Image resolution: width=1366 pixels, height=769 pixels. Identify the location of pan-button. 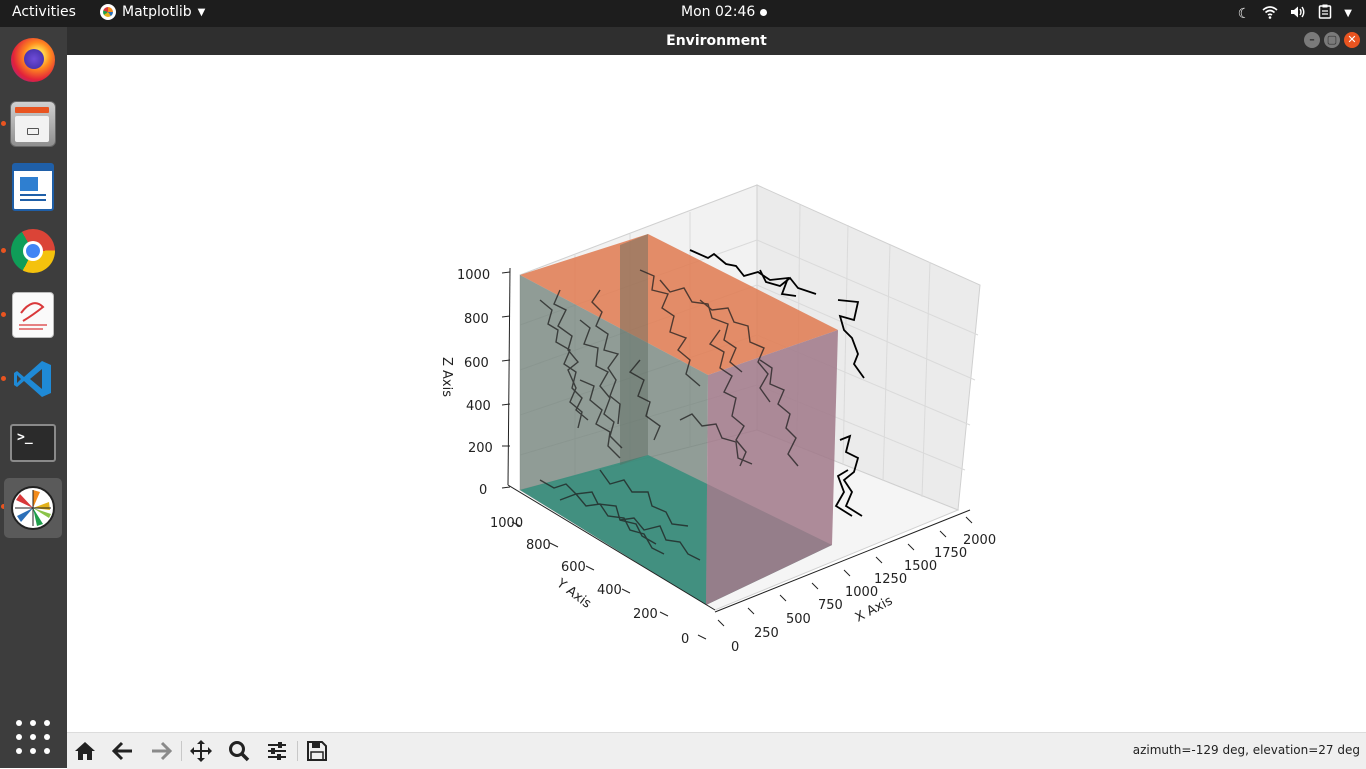
(201, 751).